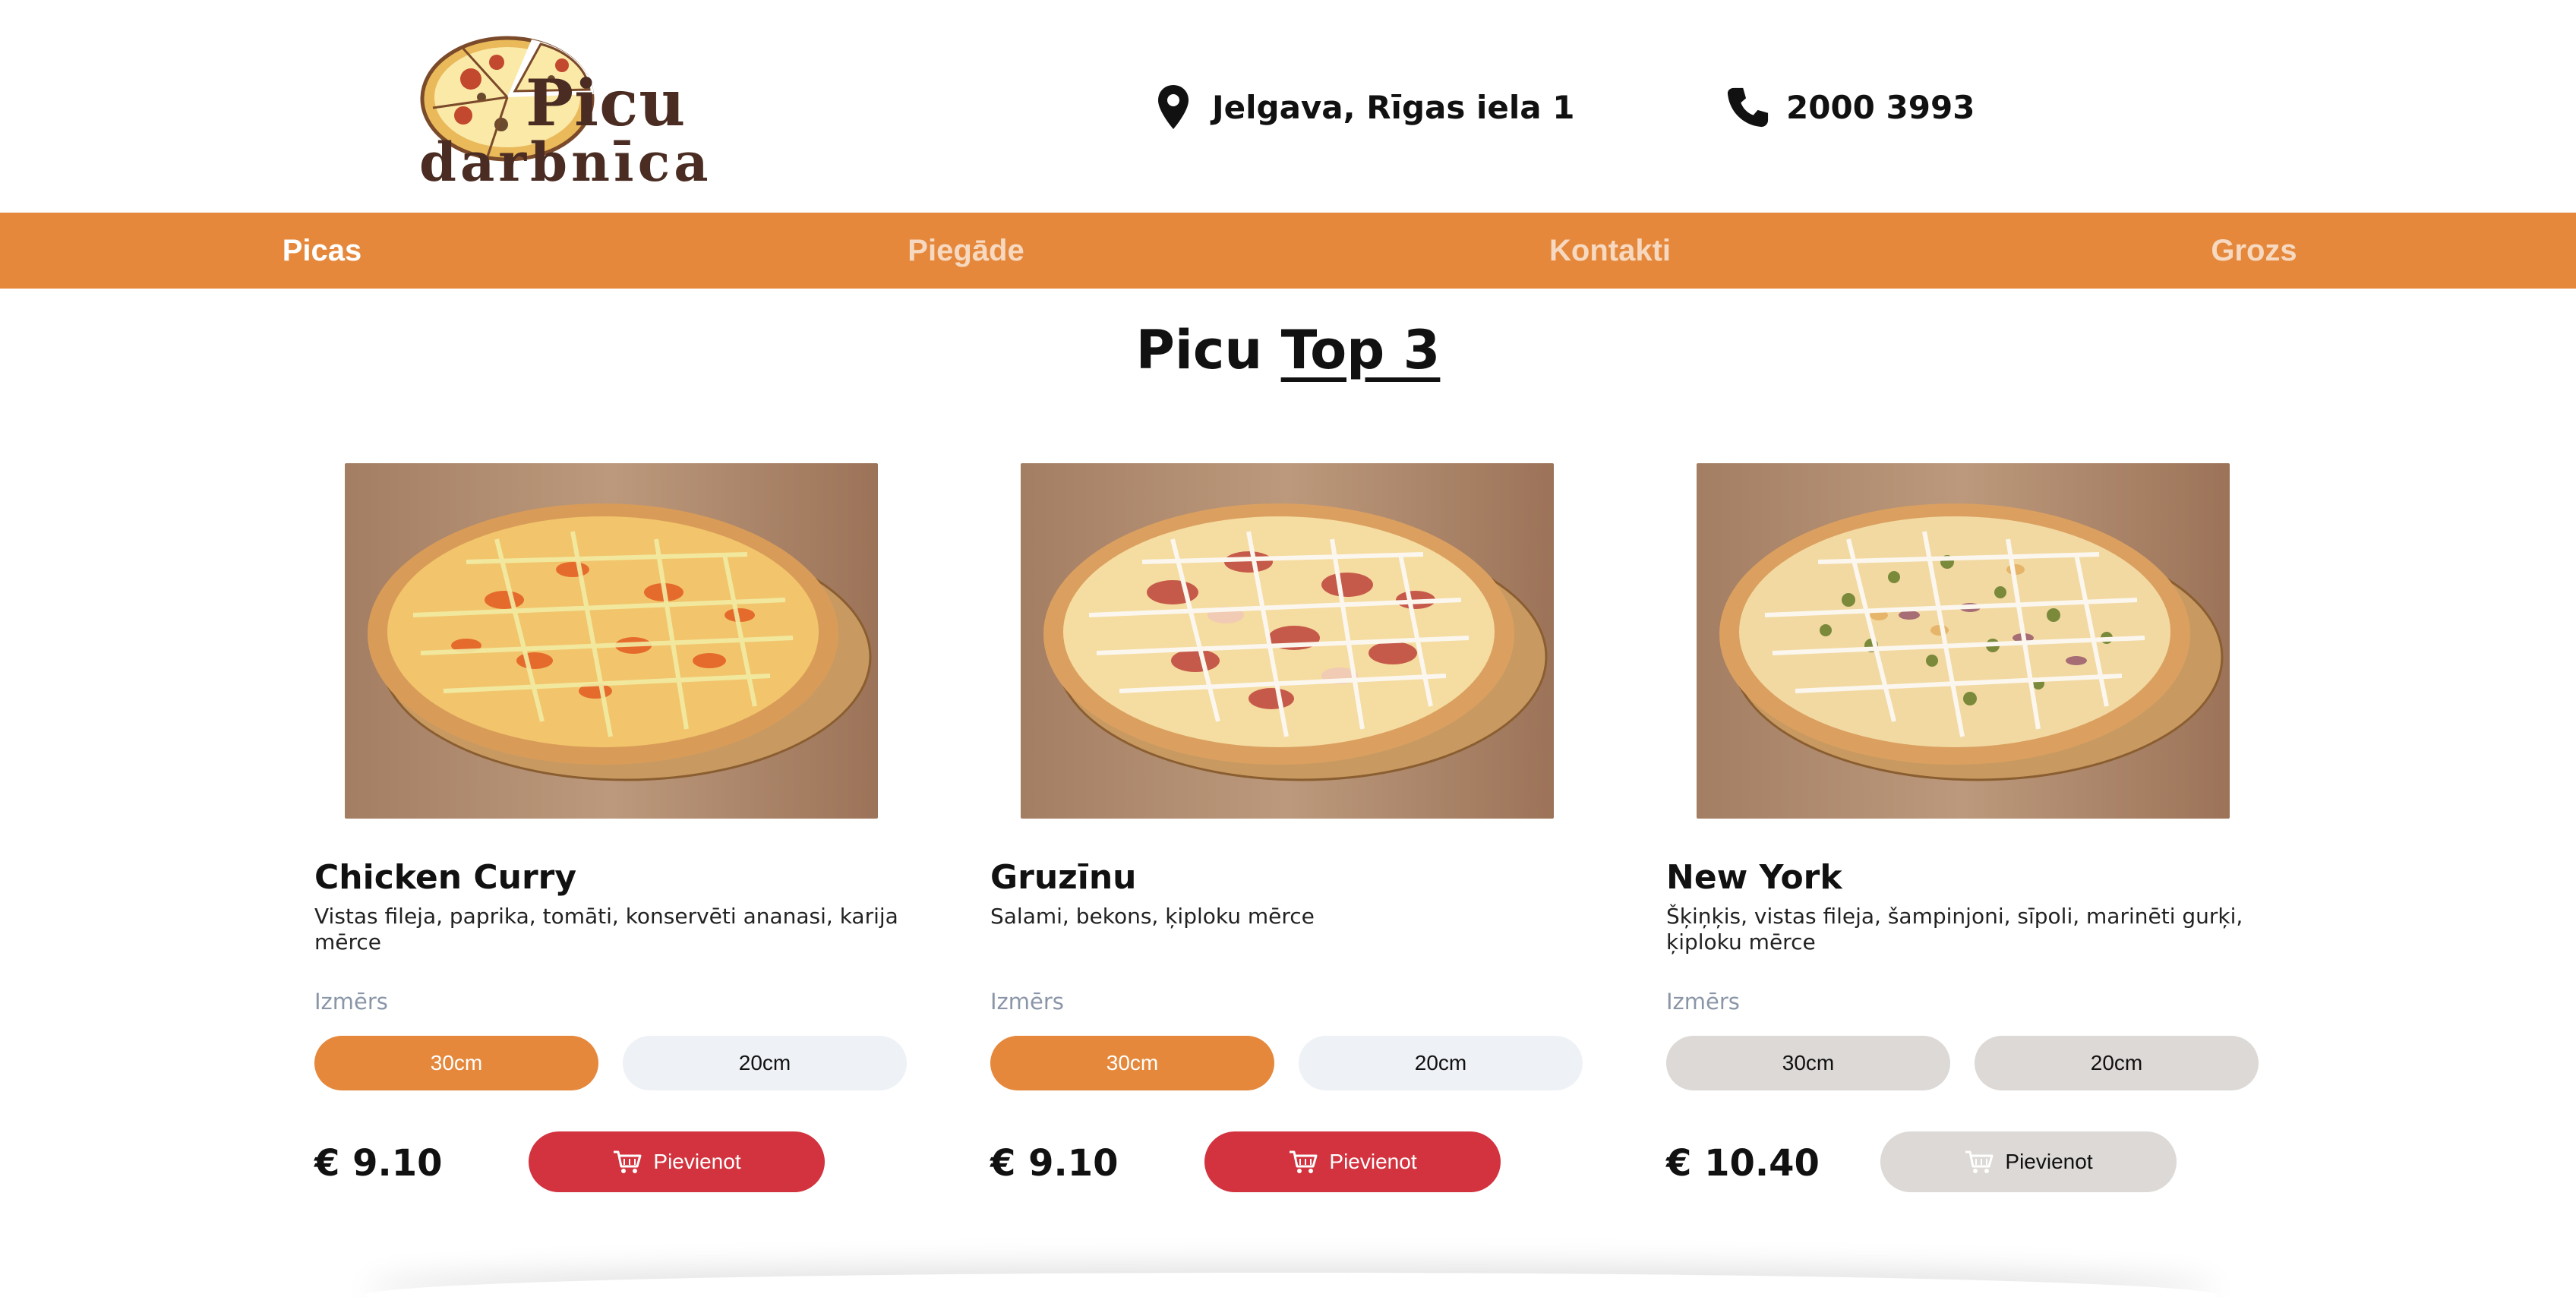 The image size is (2576, 1297). I want to click on product-price: € 10.40, so click(1743, 1163).